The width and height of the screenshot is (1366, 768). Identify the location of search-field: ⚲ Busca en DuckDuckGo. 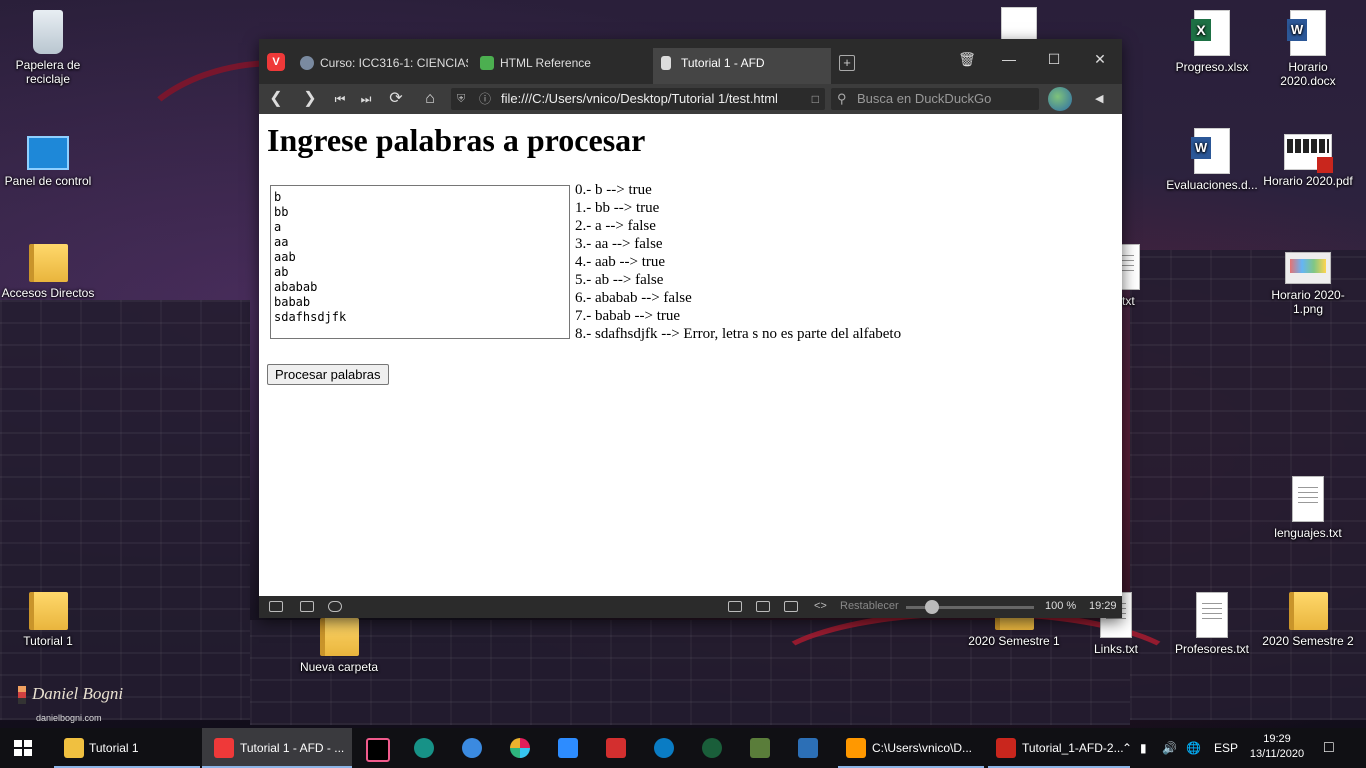
(935, 99).